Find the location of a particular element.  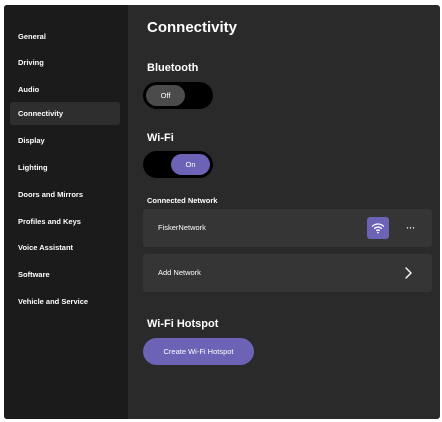

bluetooth-toggle-label: Off is located at coordinates (165, 95).